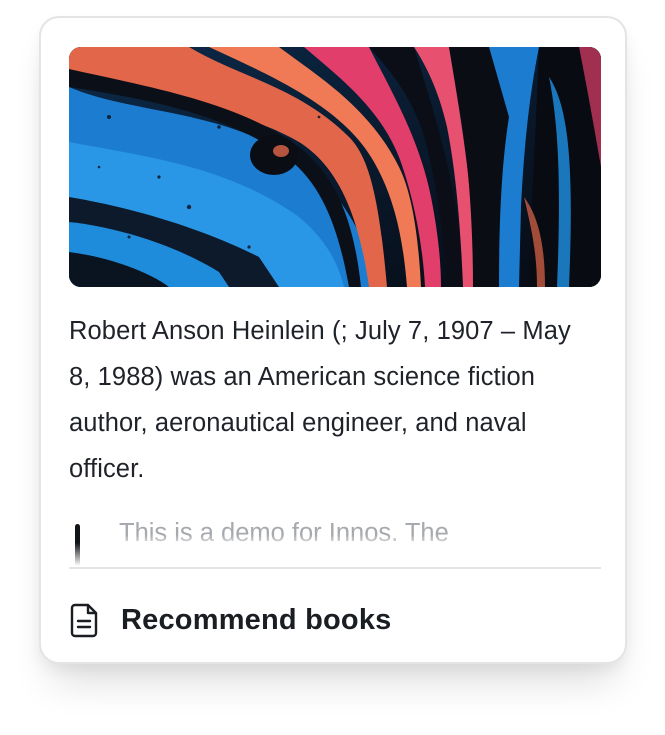 The width and height of the screenshot is (665, 735). Describe the element at coordinates (85, 620) in the screenshot. I see `document-icon` at that location.